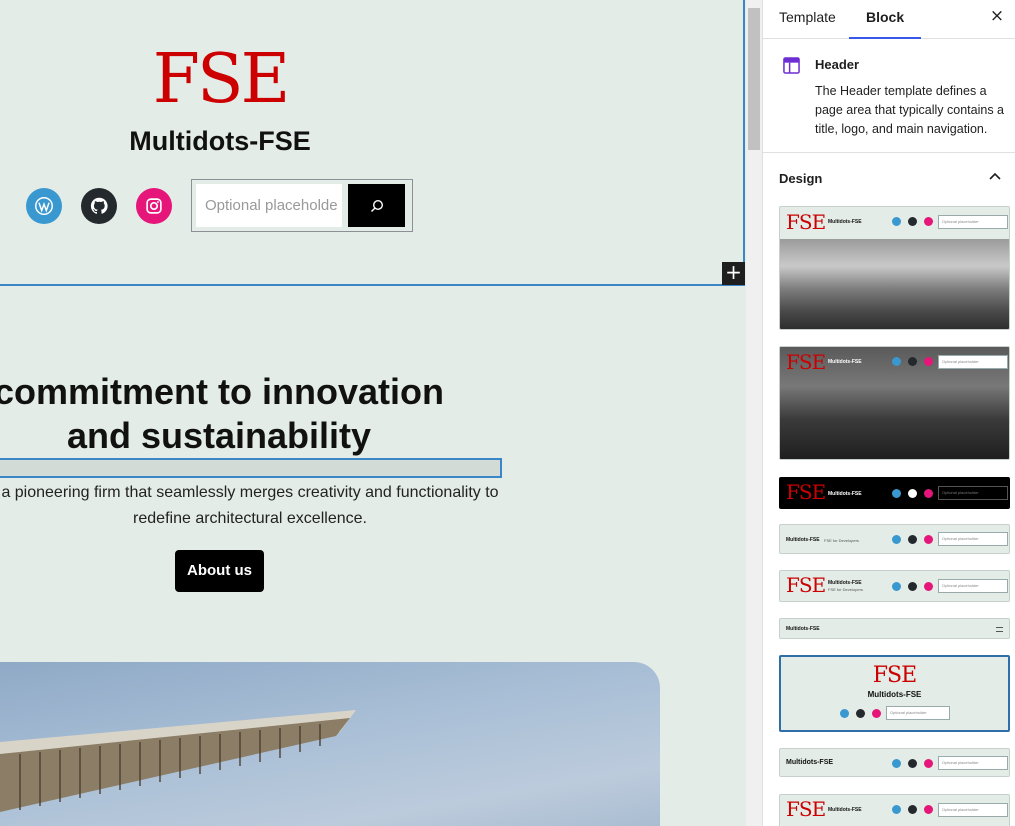  What do you see at coordinates (995, 177) in the screenshot?
I see `chevron-up-icon` at bounding box center [995, 177].